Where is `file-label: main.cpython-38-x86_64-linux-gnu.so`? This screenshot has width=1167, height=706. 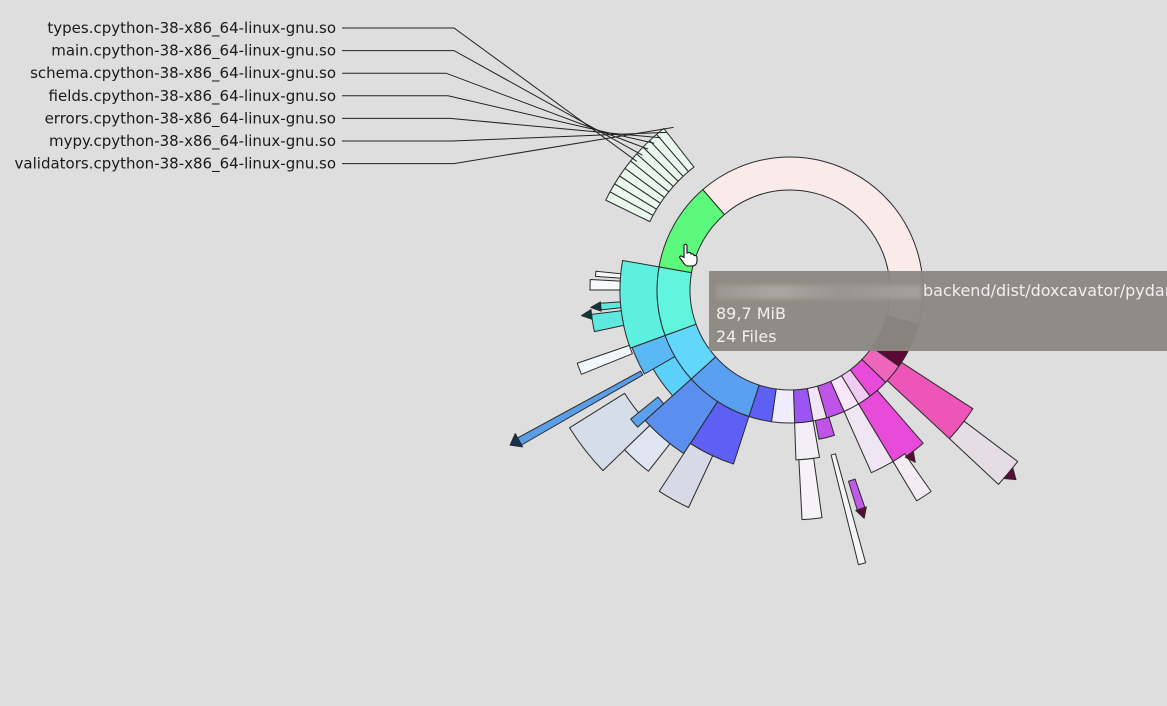 file-label: main.cpython-38-x86_64-linux-gnu.so is located at coordinates (193, 51).